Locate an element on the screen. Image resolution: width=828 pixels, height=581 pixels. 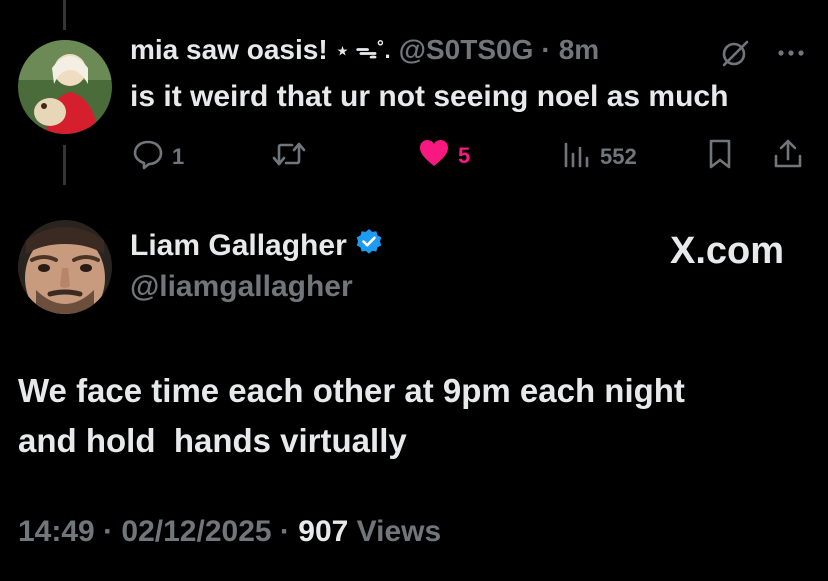
author-name: Liam Gallagher is located at coordinates (238, 246).